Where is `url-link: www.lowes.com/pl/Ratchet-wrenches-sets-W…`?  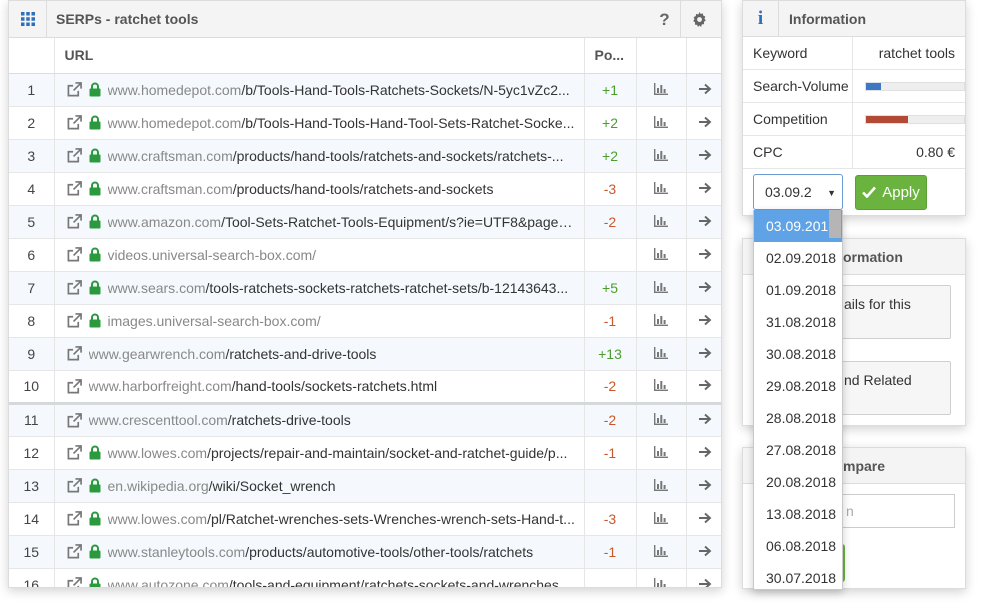
url-link: www.lowes.com/pl/Ratchet-wrenches-sets-W… is located at coordinates (341, 519).